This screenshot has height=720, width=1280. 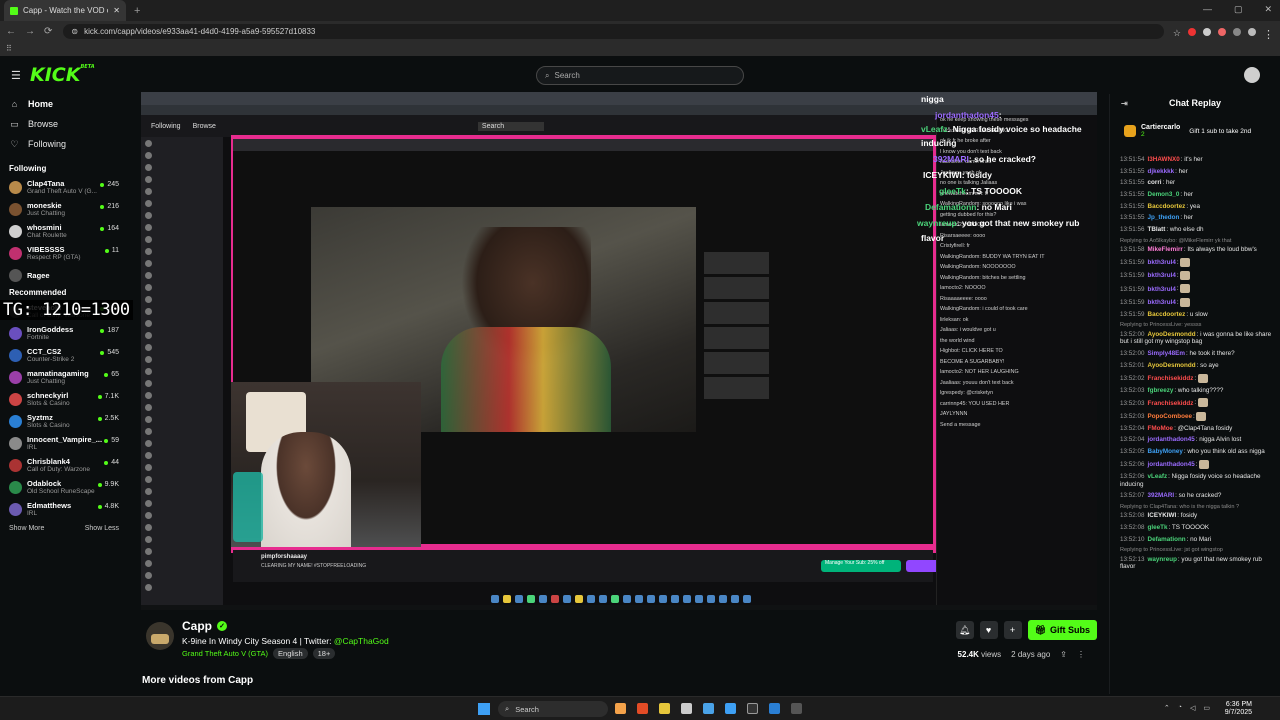 What do you see at coordinates (64, 104) in the screenshot?
I see `nav-home: ⌂ Home` at bounding box center [64, 104].